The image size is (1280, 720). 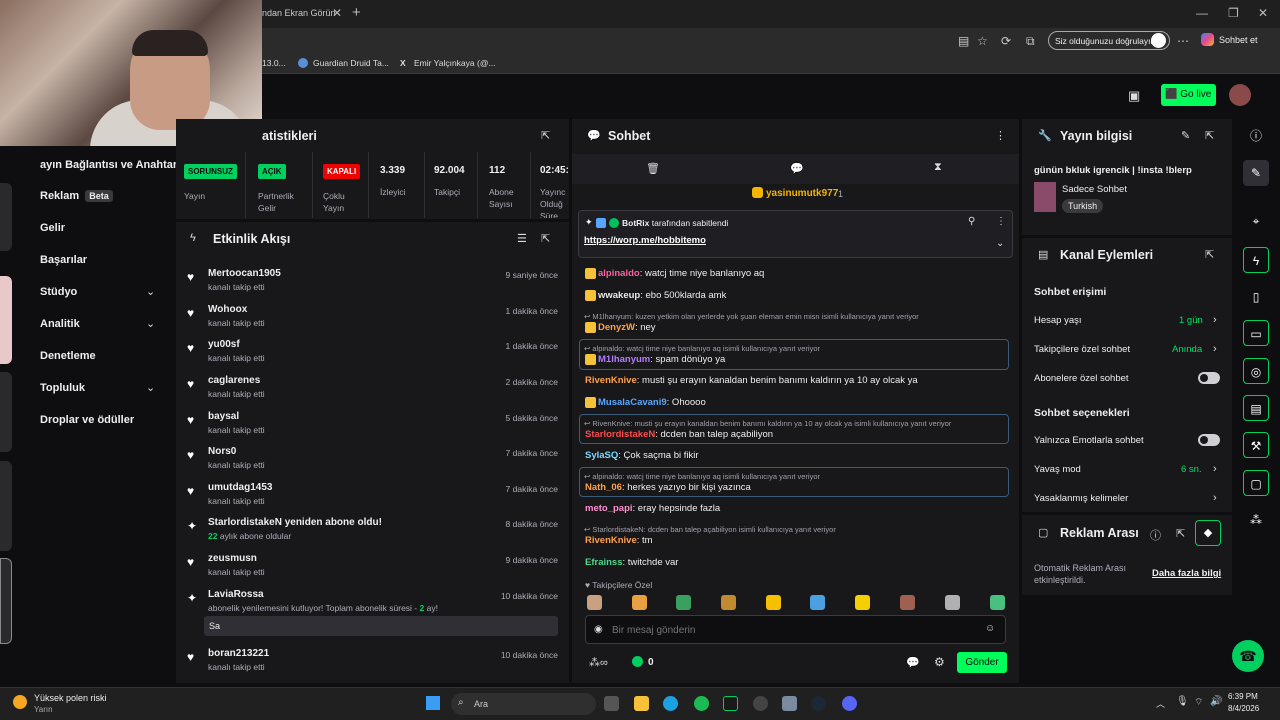 What do you see at coordinates (1183, 41) in the screenshot?
I see `more-menu-icon: ⋯` at bounding box center [1183, 41].